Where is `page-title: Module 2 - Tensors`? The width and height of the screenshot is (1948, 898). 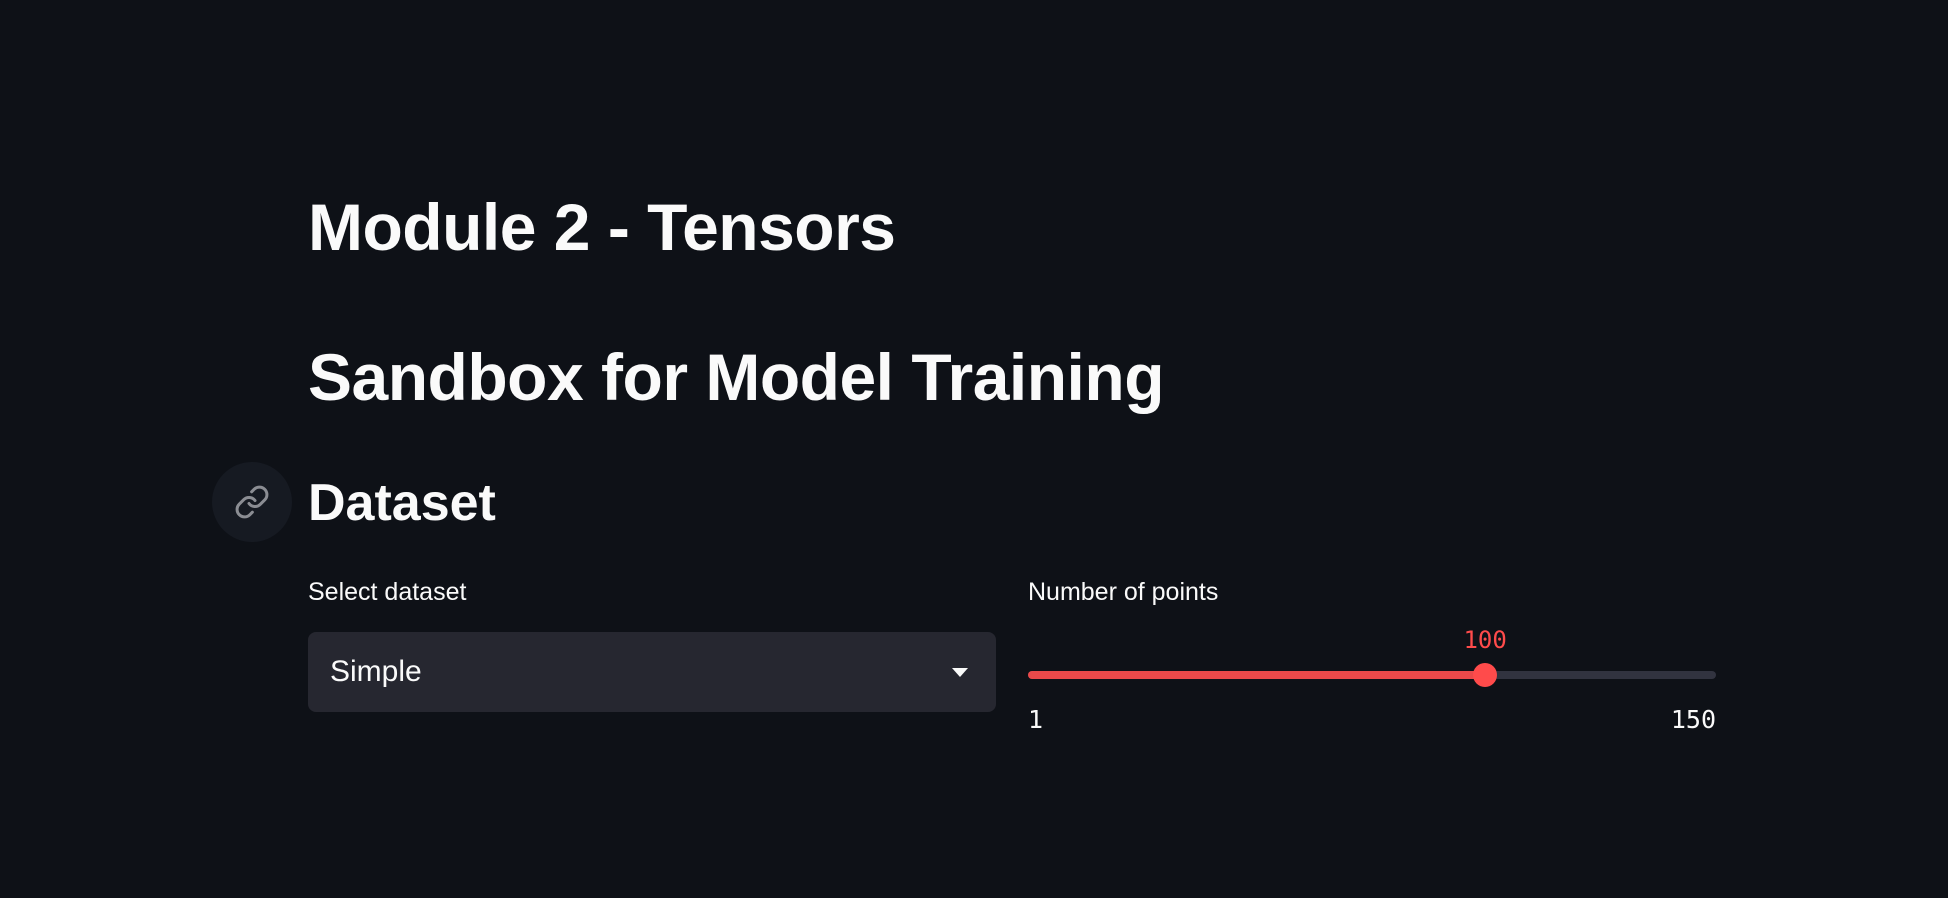 page-title: Module 2 - Tensors is located at coordinates (602, 227).